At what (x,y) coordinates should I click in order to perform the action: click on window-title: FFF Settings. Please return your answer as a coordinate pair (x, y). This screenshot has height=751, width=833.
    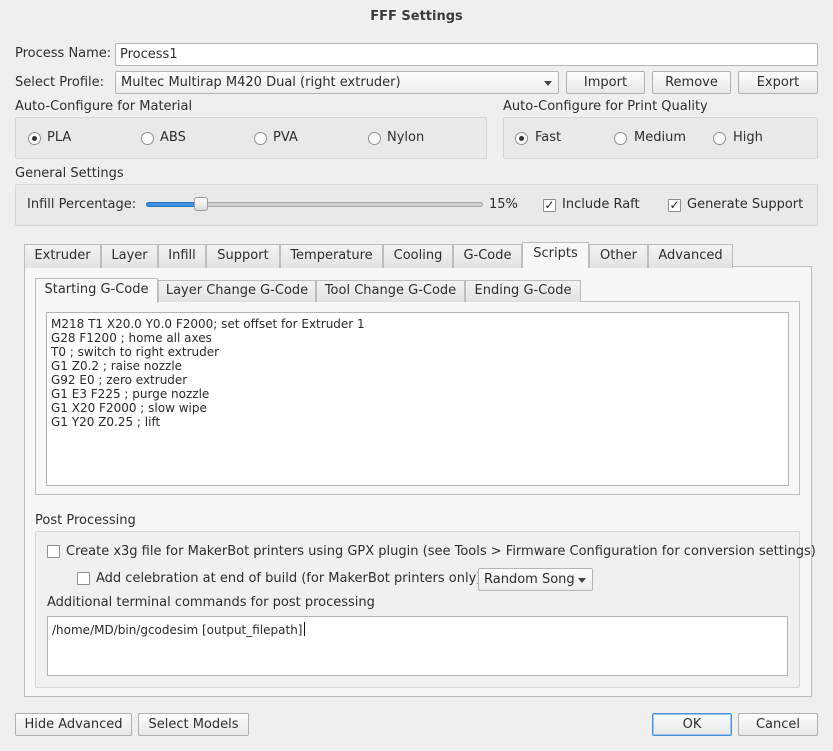
    Looking at the image, I should click on (416, 16).